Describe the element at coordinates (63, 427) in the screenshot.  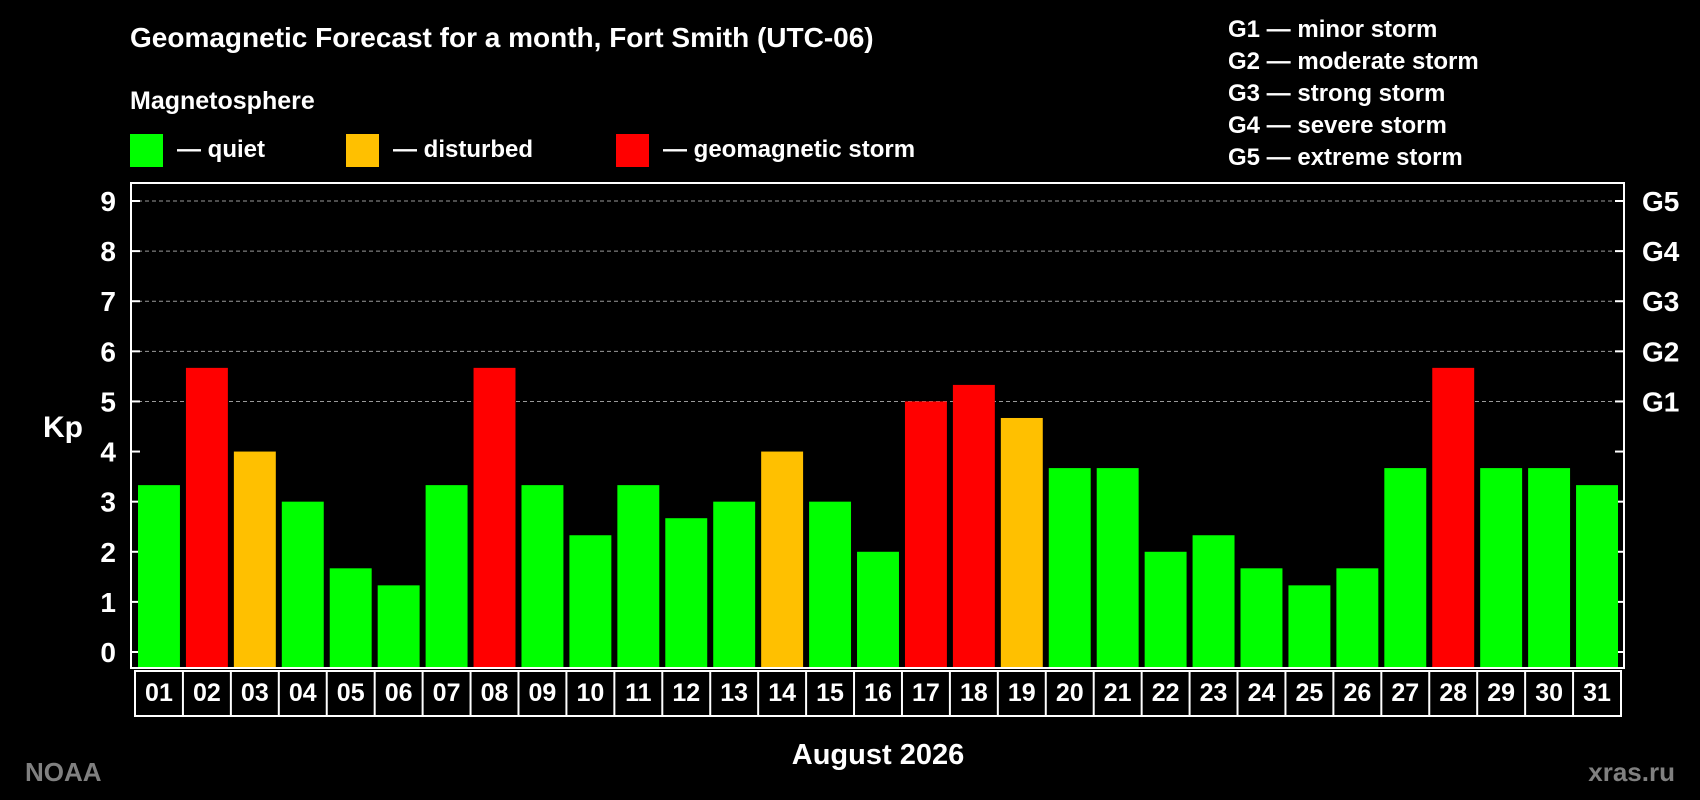
I see `y-axis-label: Kp` at that location.